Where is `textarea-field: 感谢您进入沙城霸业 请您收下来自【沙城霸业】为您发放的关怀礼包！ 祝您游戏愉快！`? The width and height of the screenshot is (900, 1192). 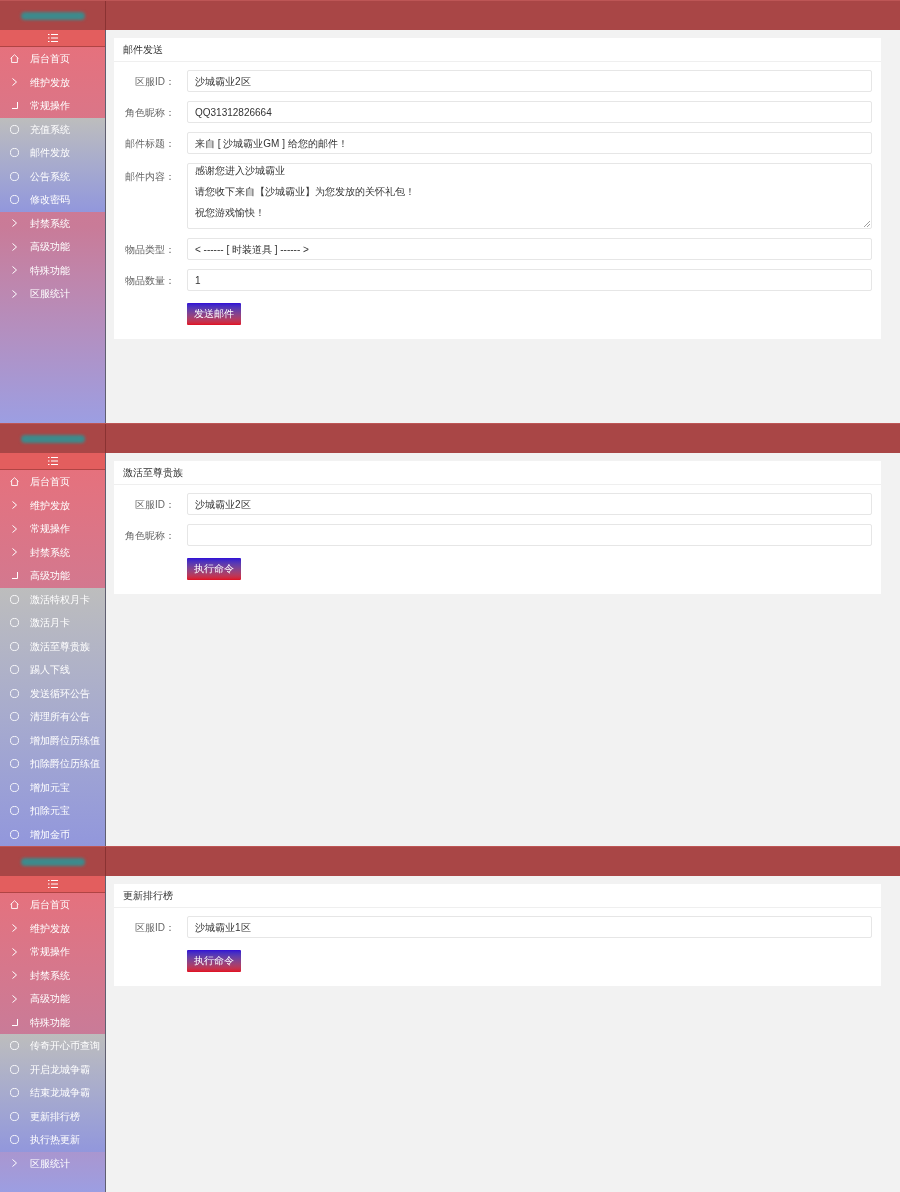
textarea-field: 感谢您进入沙城霸业 请您收下来自【沙城霸业】为您发放的关怀礼包！ 祝您游戏愉快！ is located at coordinates (529, 196).